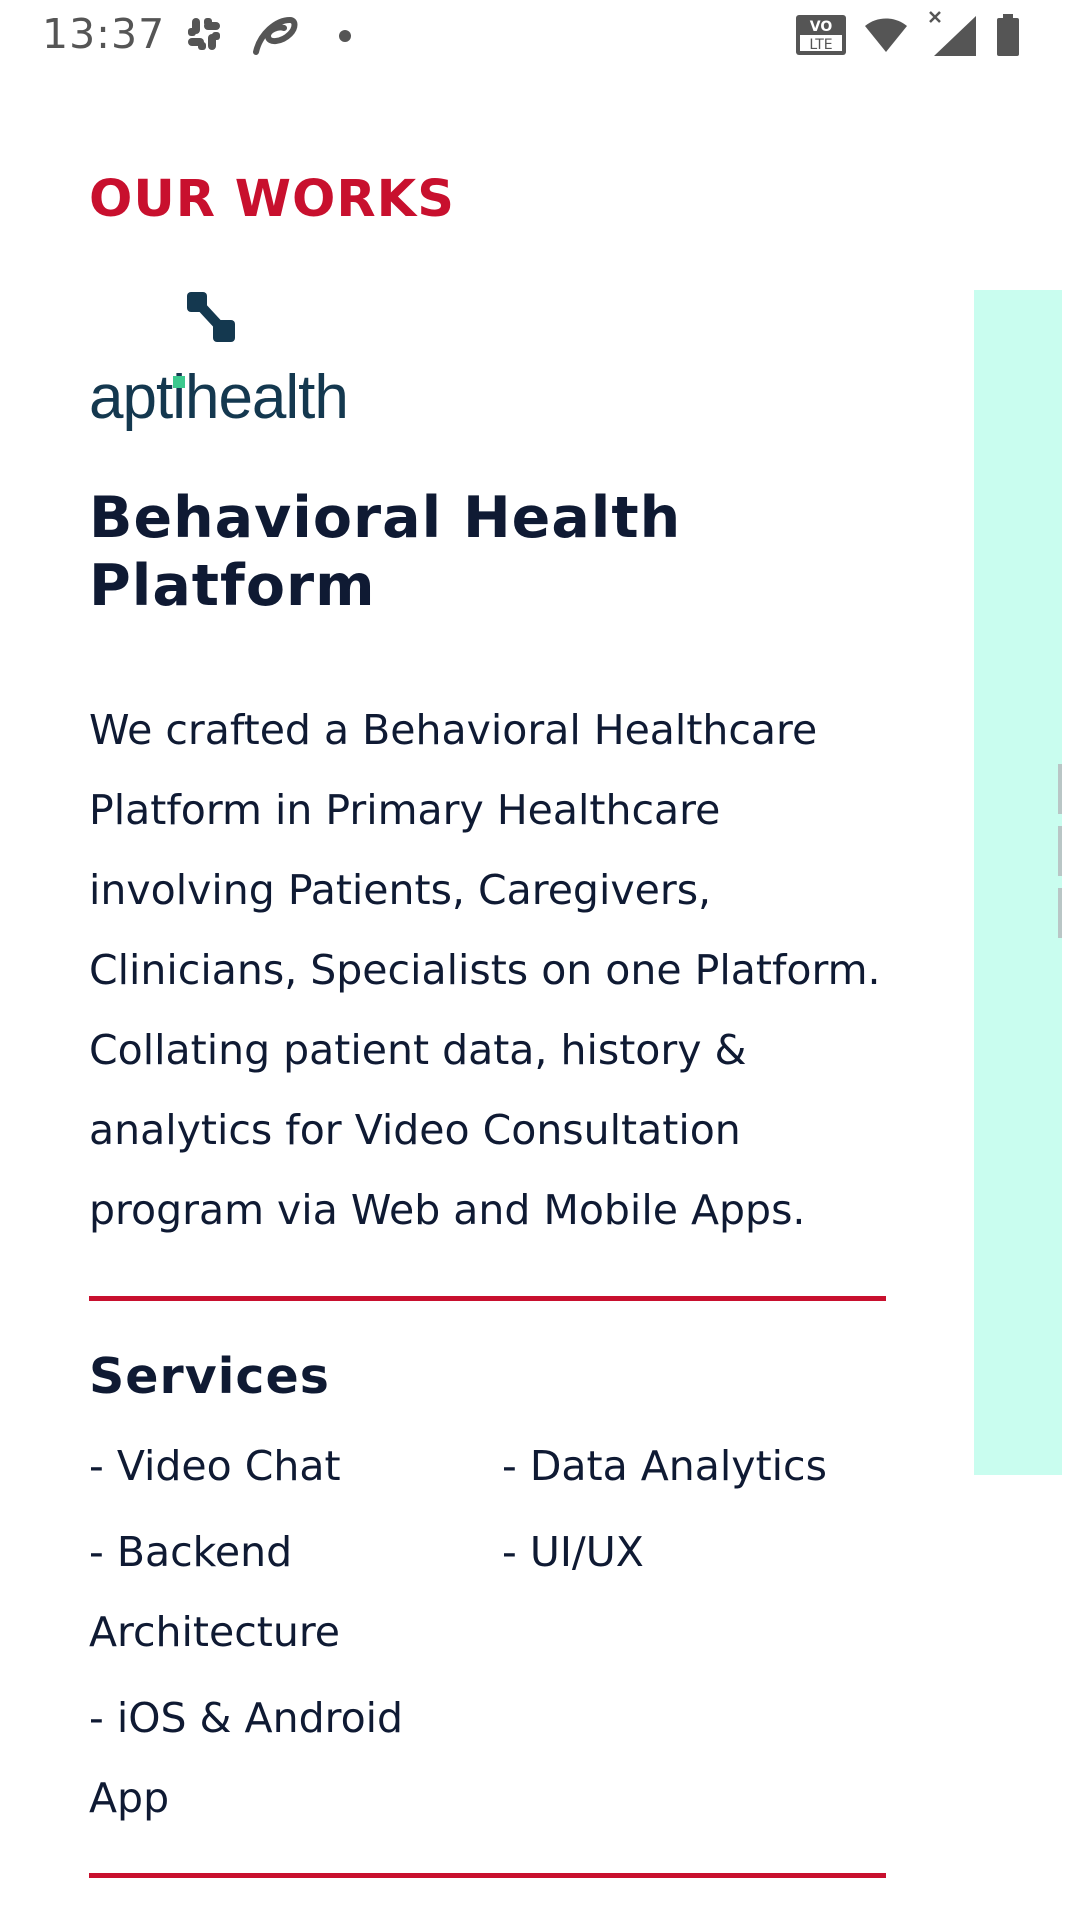  What do you see at coordinates (820, 45) in the screenshot?
I see `volte-bottom-label: LTE` at bounding box center [820, 45].